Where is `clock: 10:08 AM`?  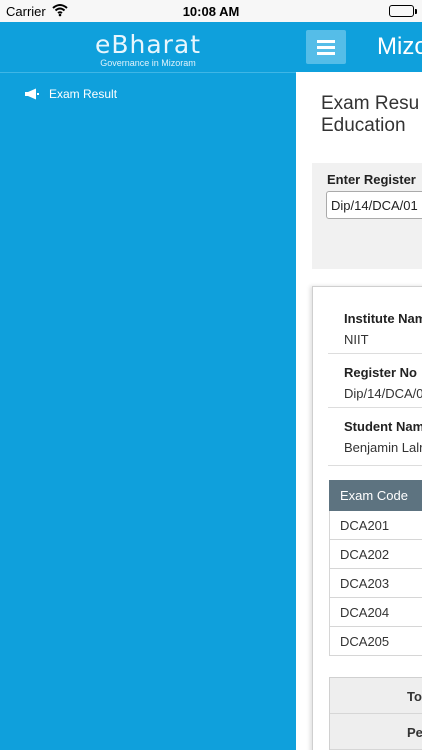 clock: 10:08 AM is located at coordinates (211, 11).